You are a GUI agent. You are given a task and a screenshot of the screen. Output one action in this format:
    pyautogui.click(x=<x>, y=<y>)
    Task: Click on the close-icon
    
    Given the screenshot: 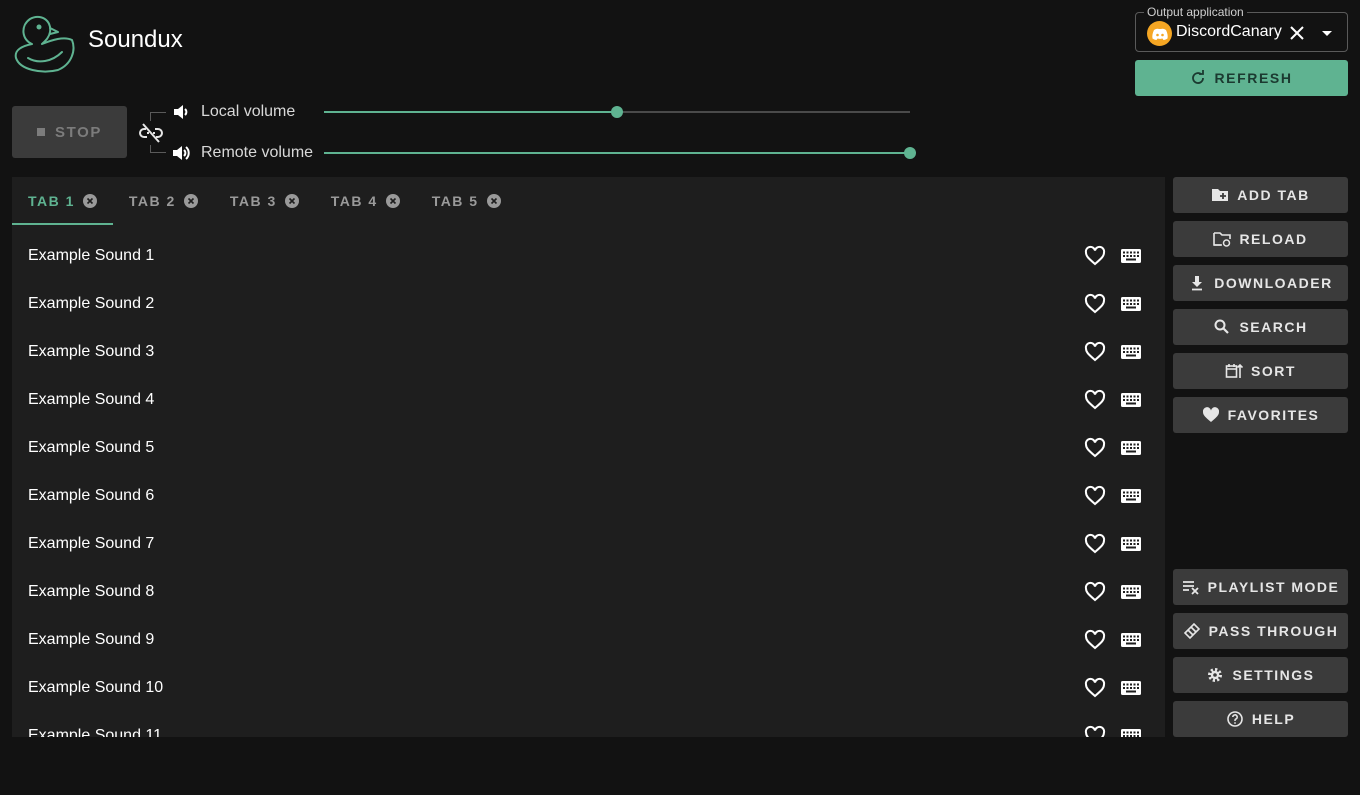 What is the action you would take?
    pyautogui.click(x=1297, y=33)
    